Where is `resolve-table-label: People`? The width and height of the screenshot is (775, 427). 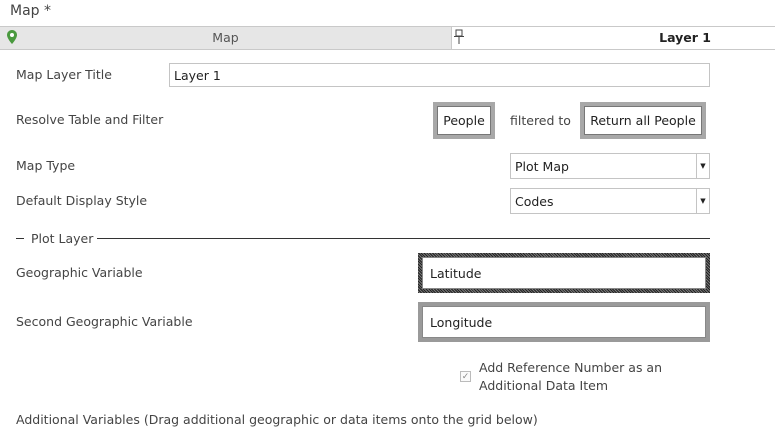 resolve-table-label: People is located at coordinates (464, 120).